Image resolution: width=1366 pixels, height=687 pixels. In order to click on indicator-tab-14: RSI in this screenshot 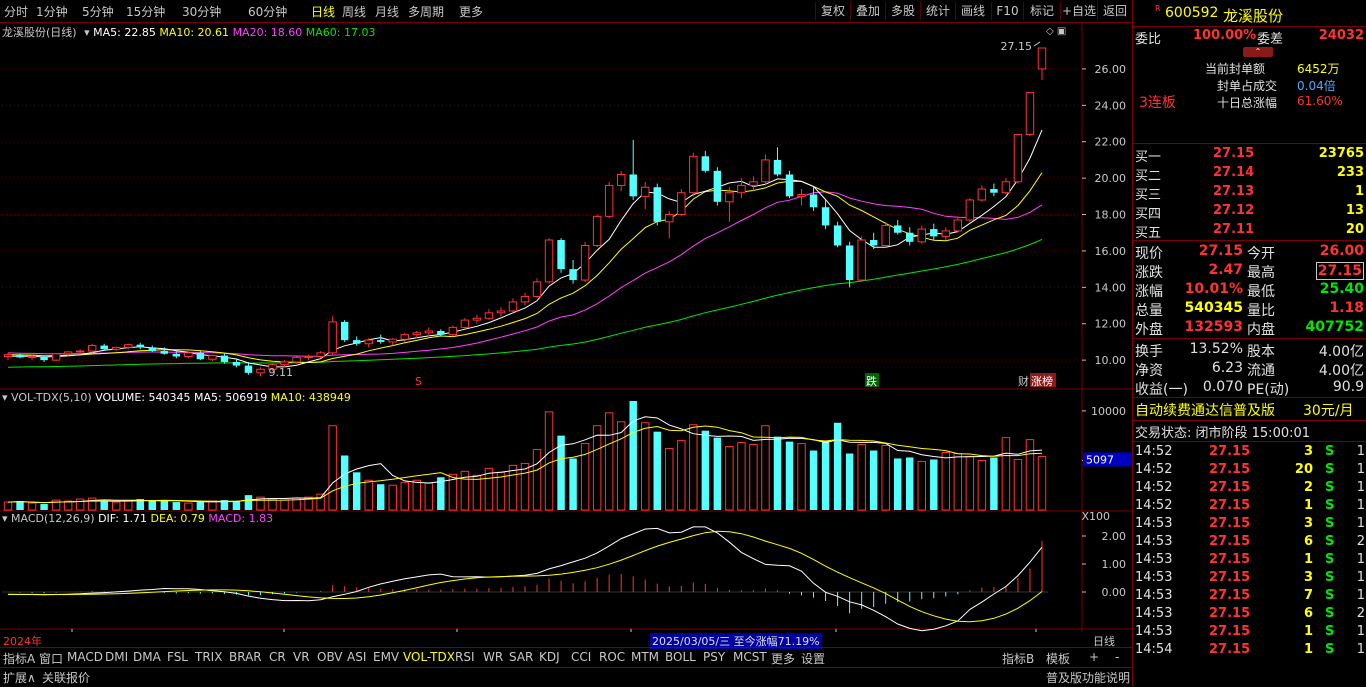, I will do `click(465, 657)`.